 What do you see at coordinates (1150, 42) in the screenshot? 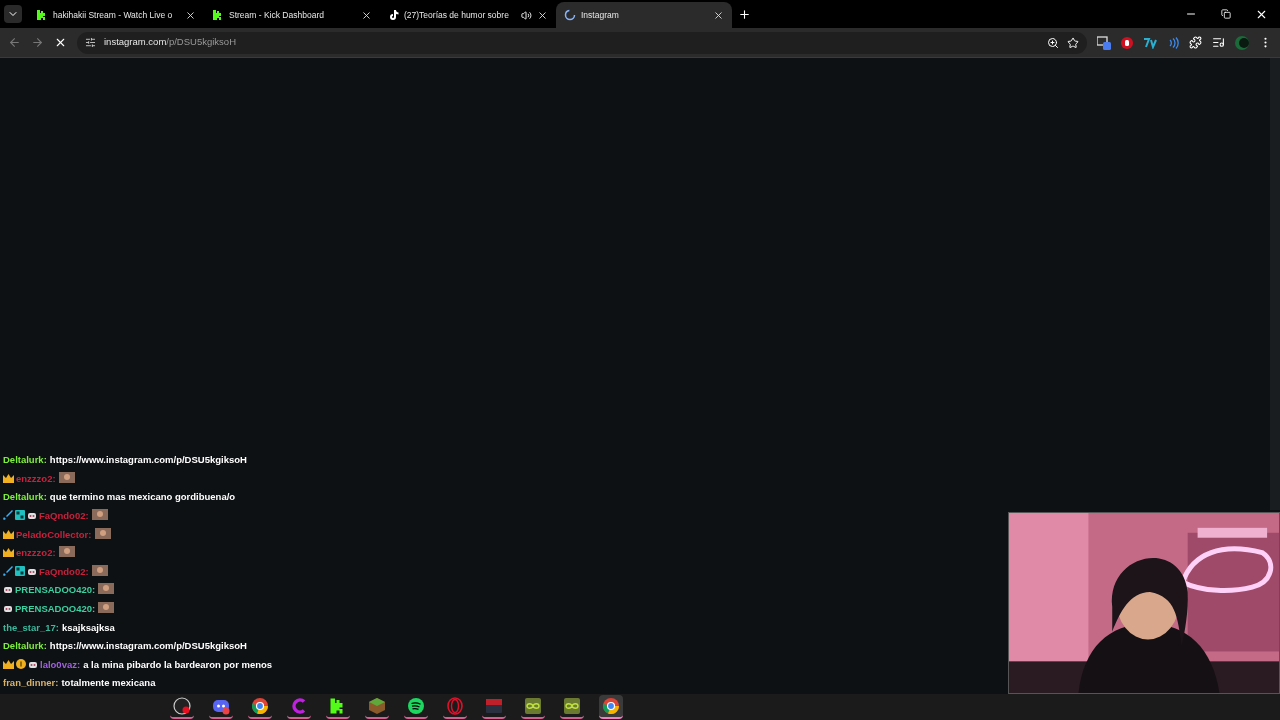
I see `extension-icon` at bounding box center [1150, 42].